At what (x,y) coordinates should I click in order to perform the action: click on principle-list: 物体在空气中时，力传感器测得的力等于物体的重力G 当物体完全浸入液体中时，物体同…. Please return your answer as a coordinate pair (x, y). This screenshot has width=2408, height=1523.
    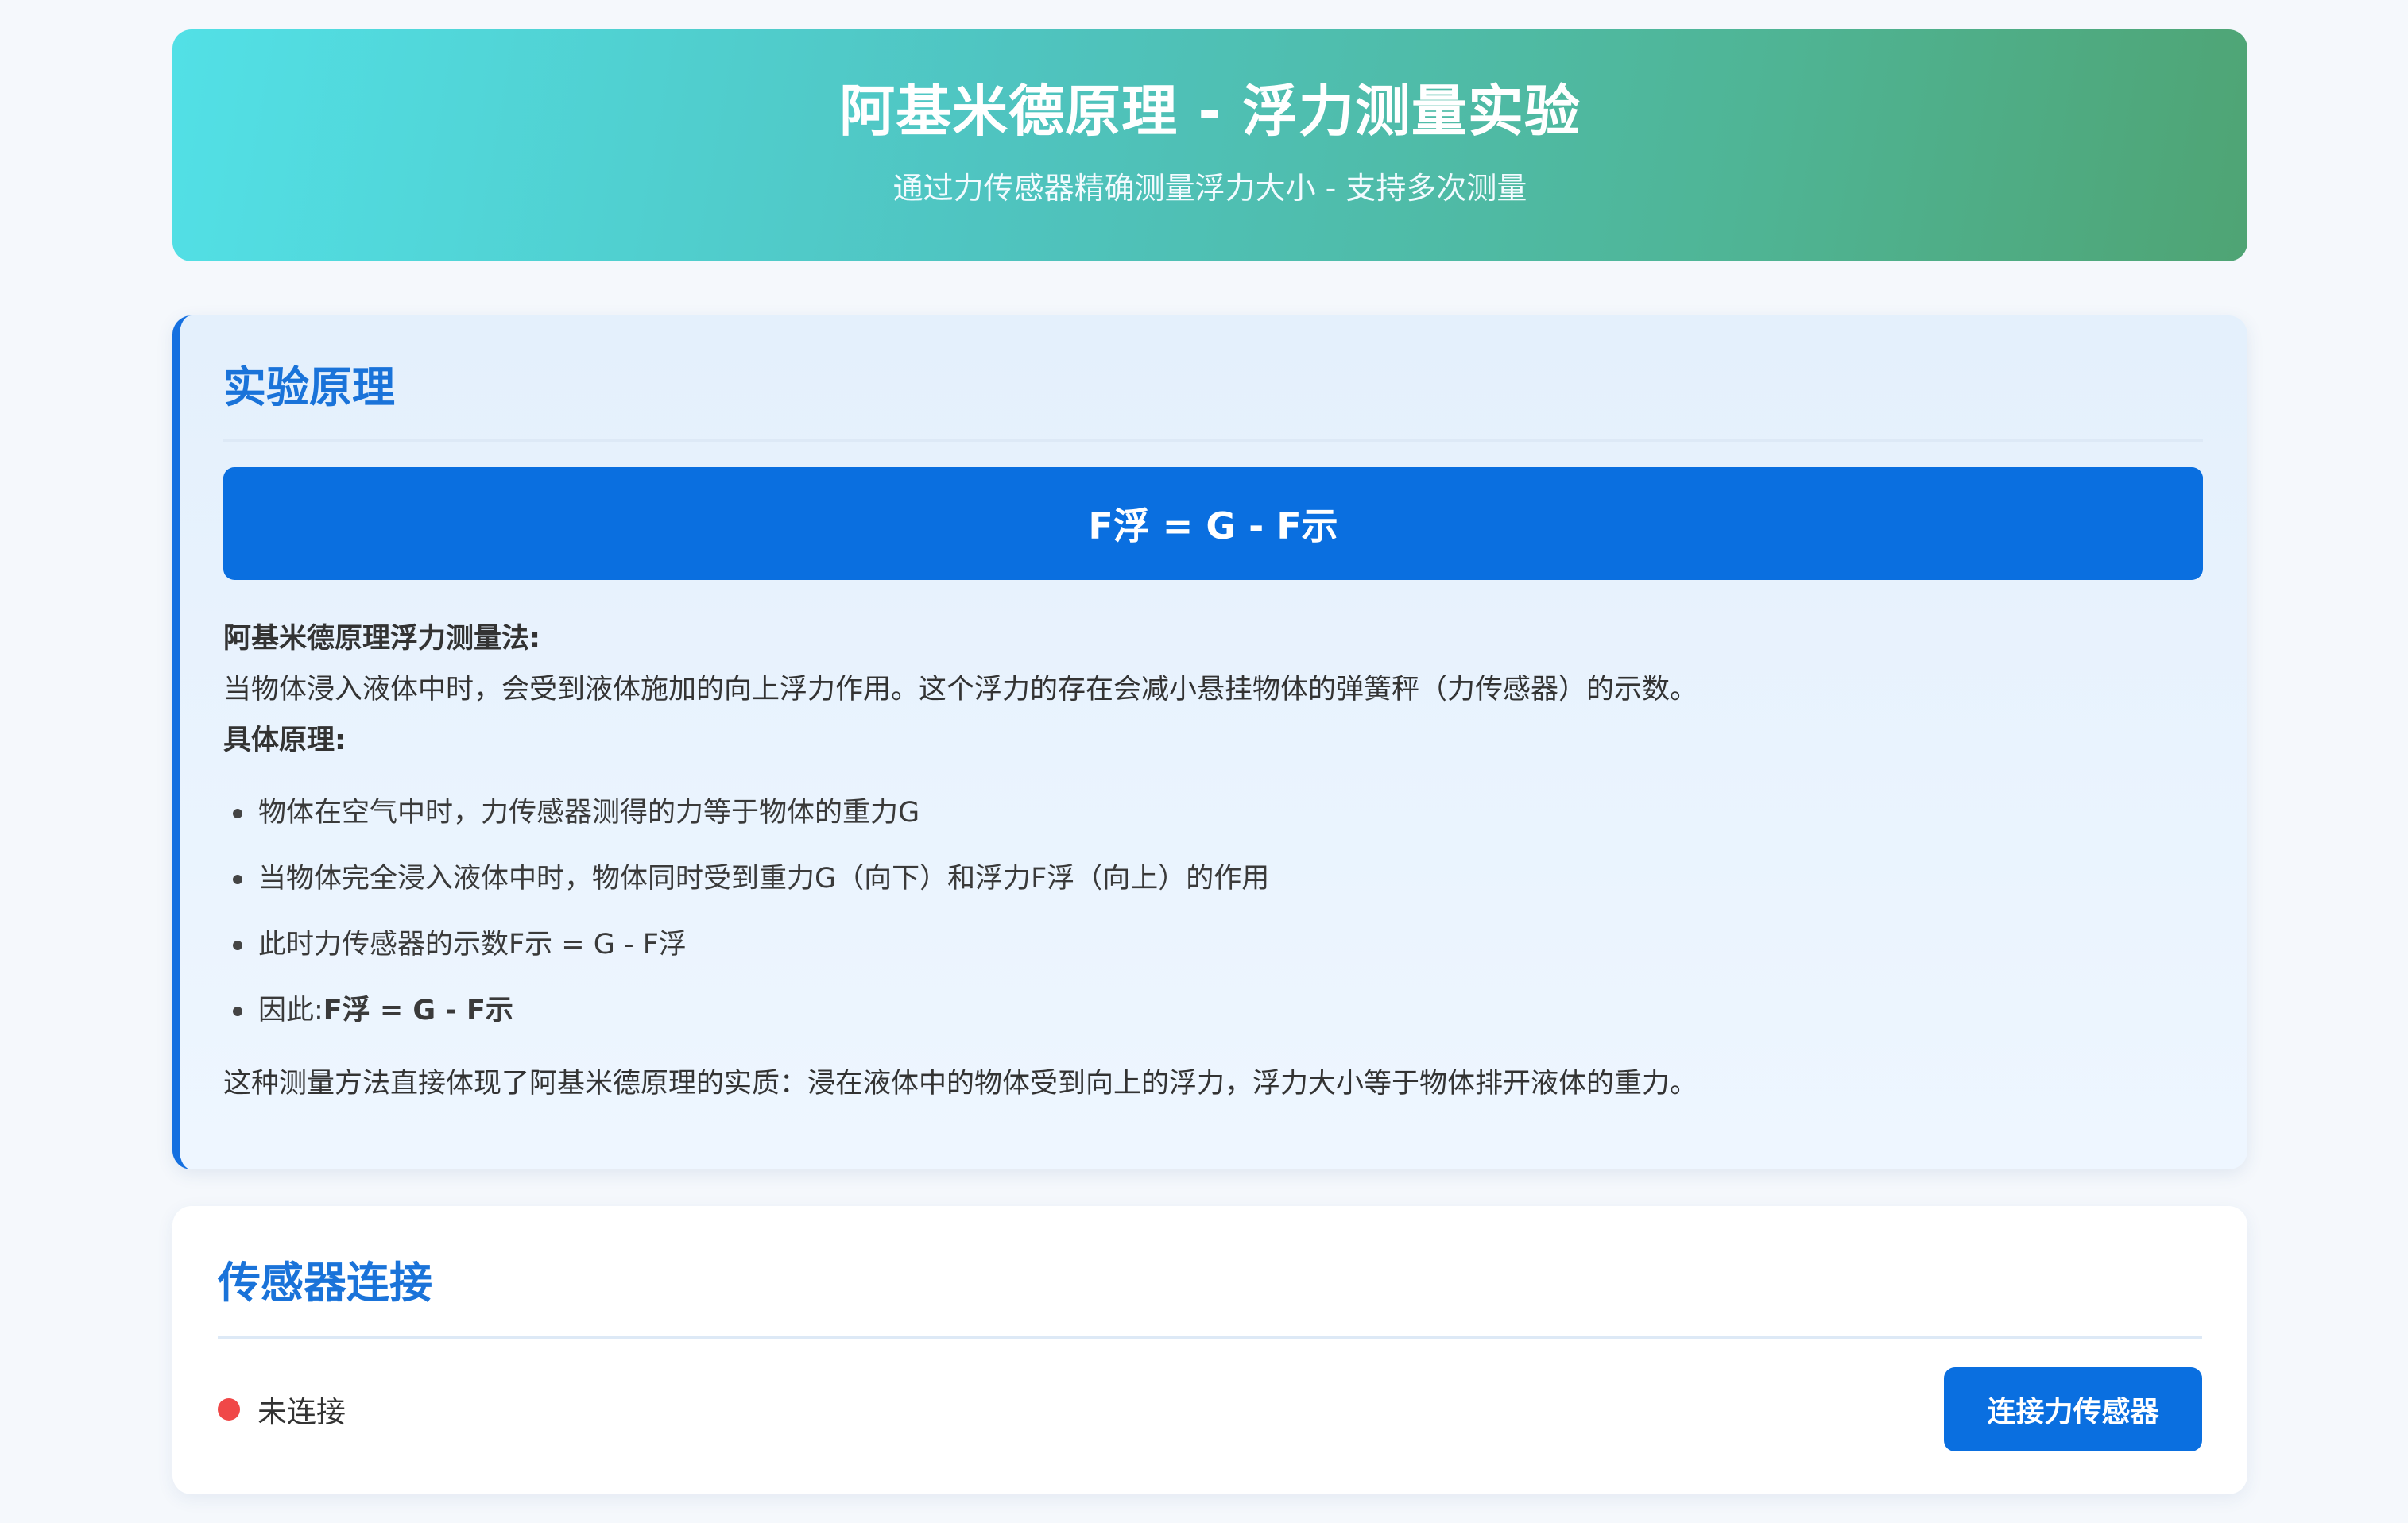
    Looking at the image, I should click on (1213, 912).